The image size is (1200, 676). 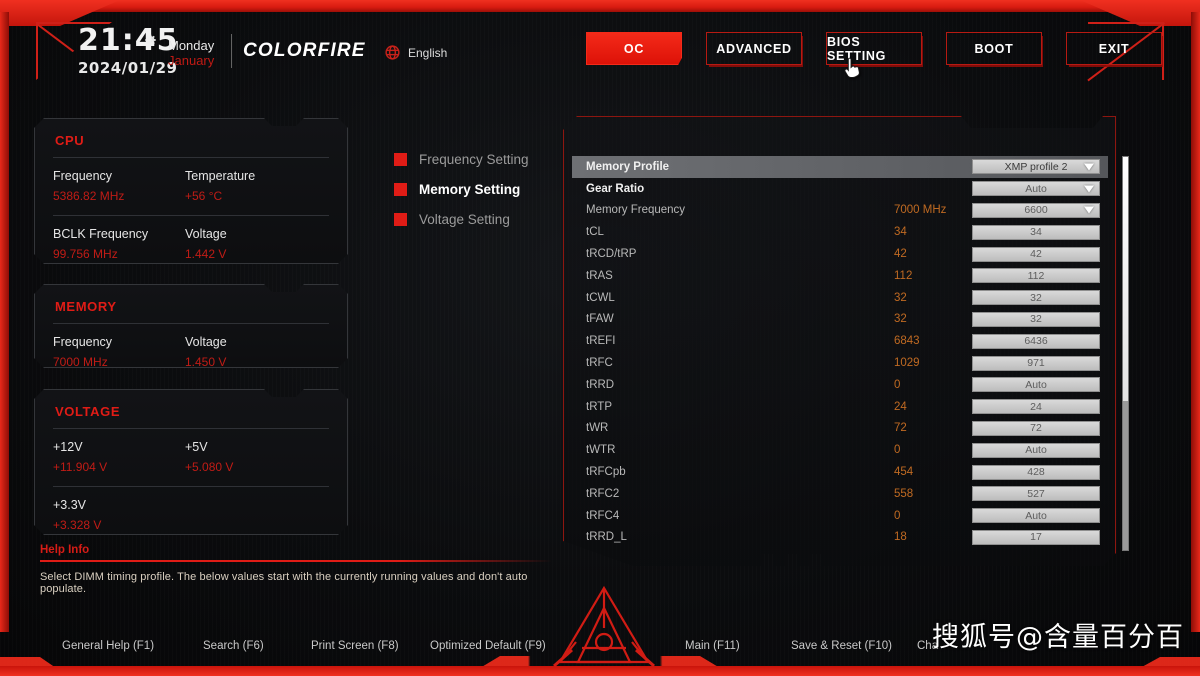 What do you see at coordinates (1195, 322) in the screenshot?
I see `frame-right-bar` at bounding box center [1195, 322].